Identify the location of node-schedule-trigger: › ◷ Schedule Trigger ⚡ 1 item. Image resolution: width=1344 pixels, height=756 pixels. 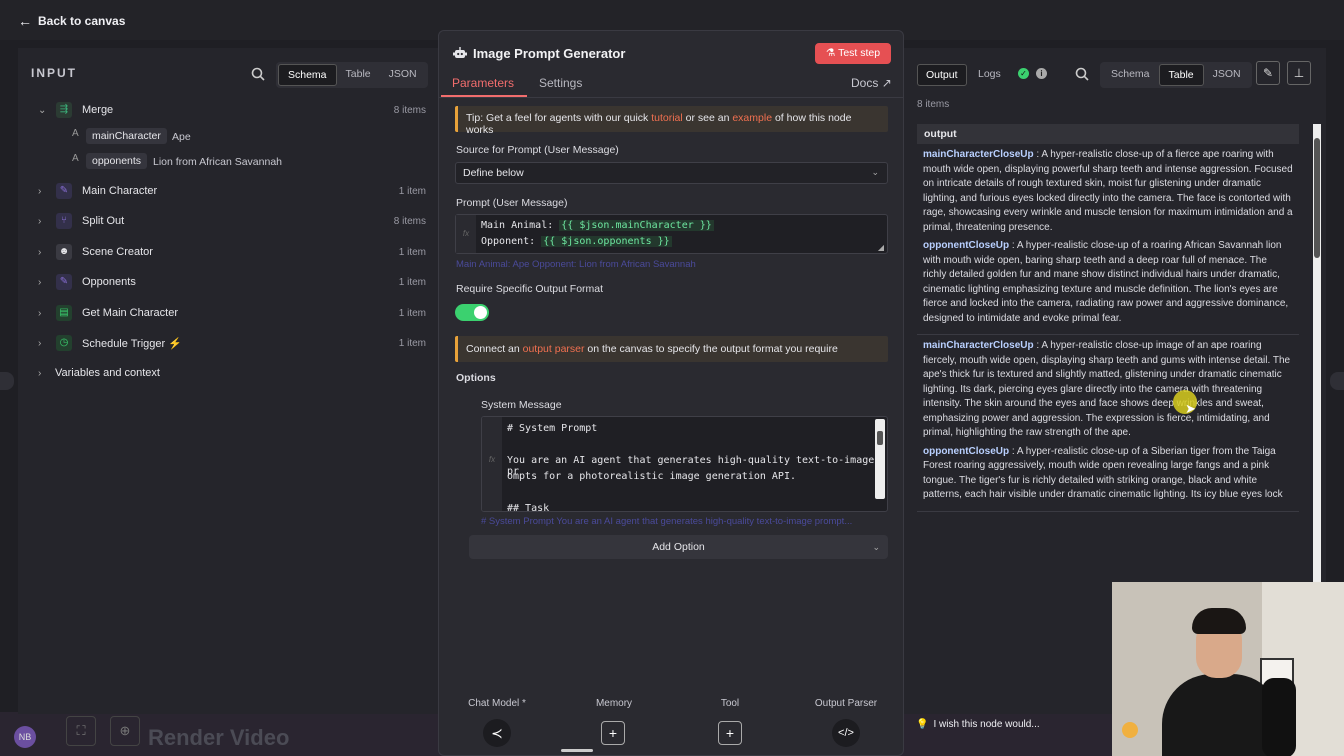
(228, 343).